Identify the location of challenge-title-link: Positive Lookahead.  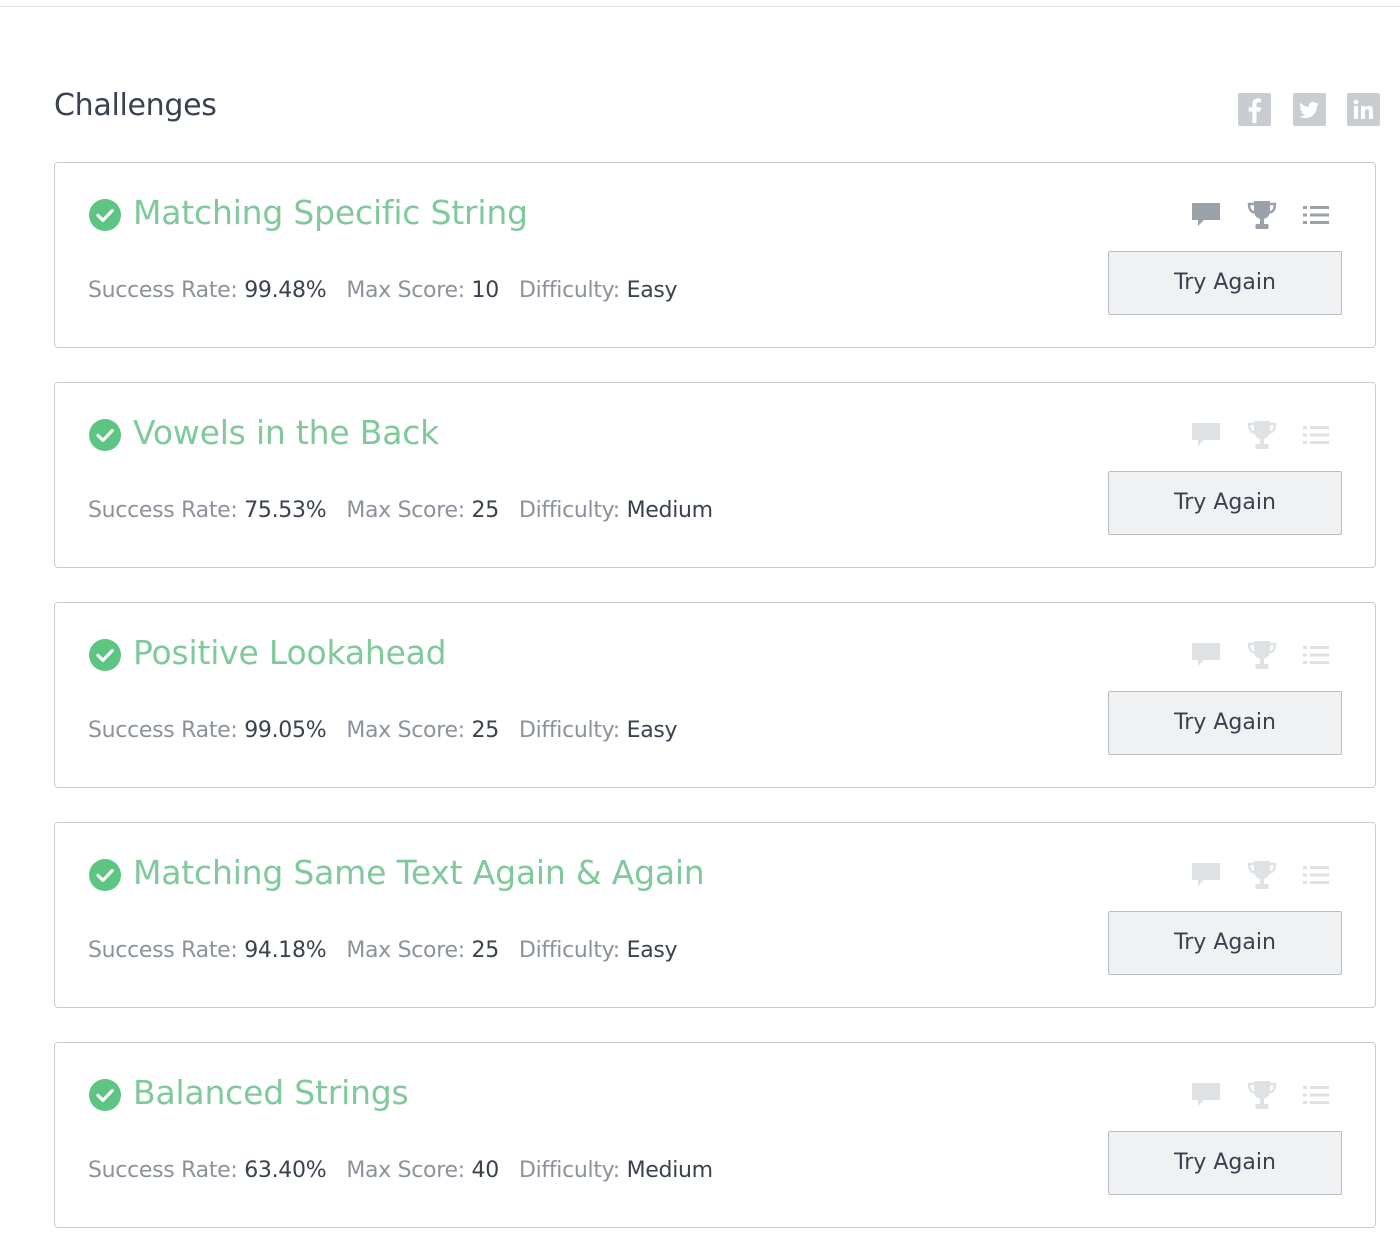
(290, 652).